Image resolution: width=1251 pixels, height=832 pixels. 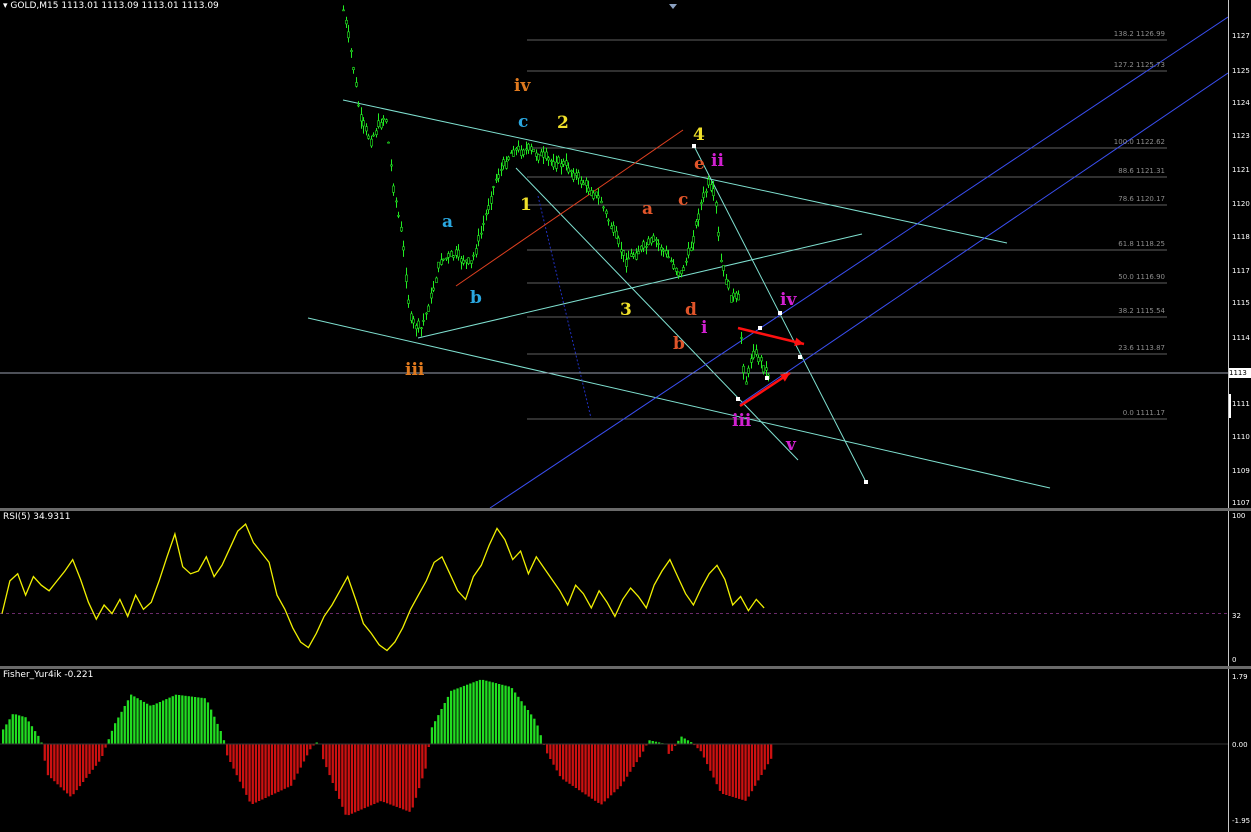 I want to click on rsi-label: RSI(5) 34.9311, so click(x=37, y=517).